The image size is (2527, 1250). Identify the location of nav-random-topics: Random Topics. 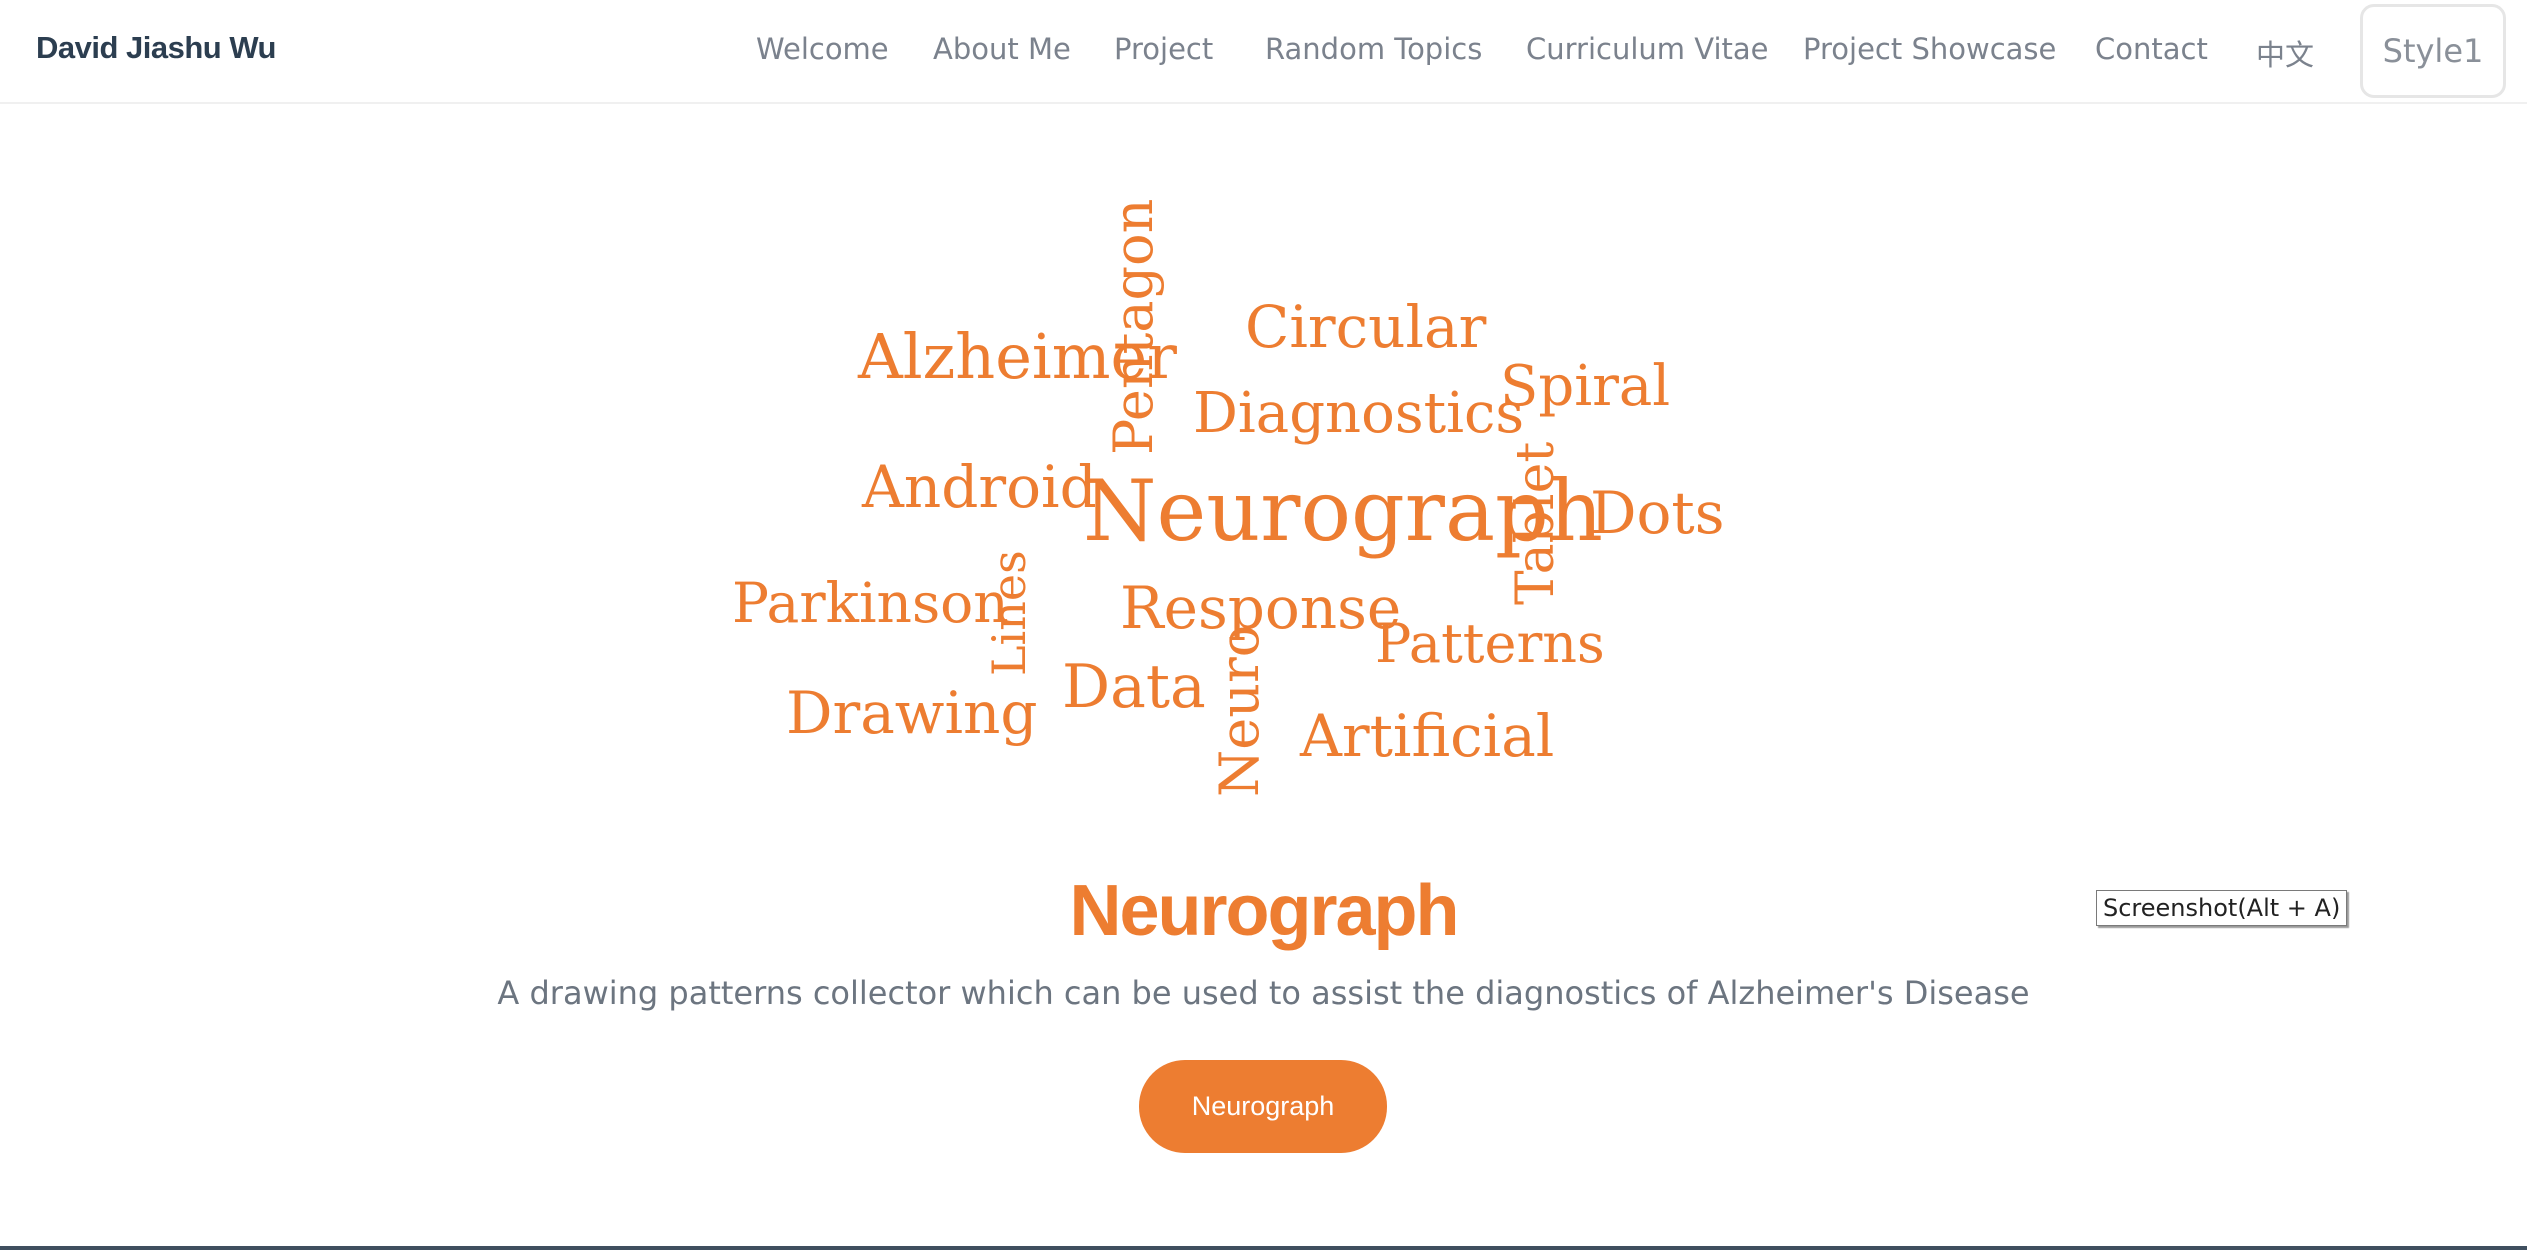
(1373, 49).